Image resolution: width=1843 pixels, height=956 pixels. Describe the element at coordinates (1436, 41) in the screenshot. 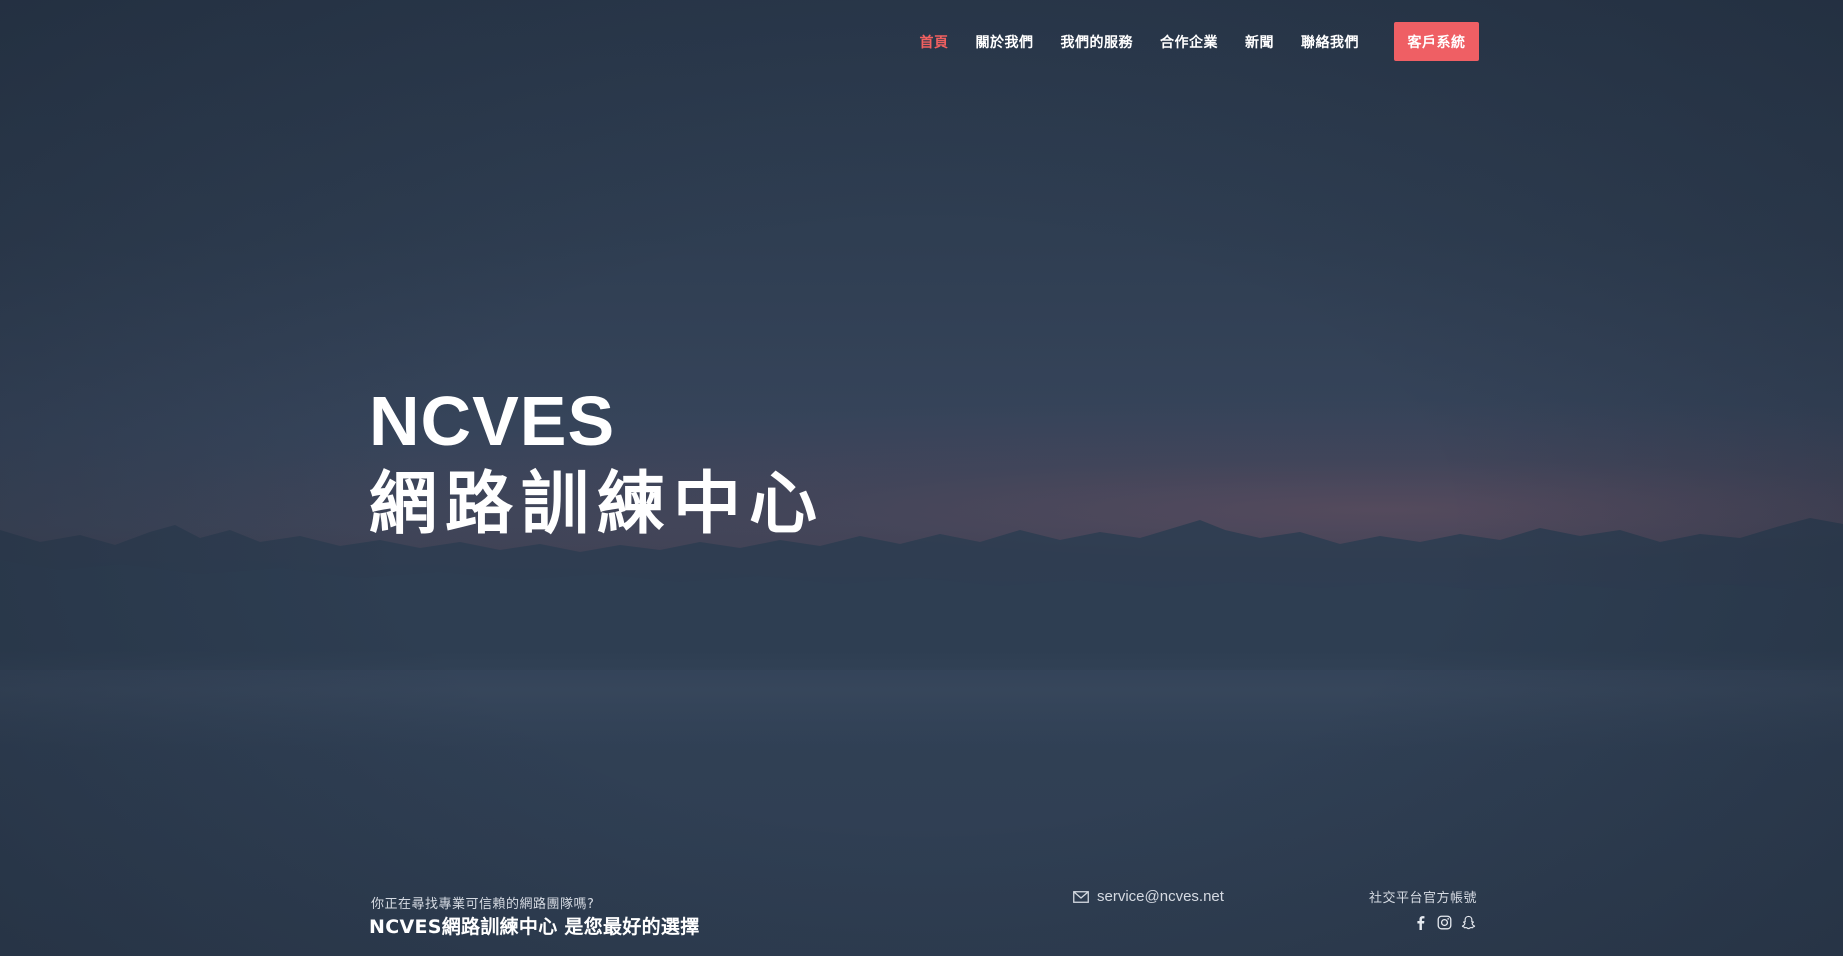

I see `client-system-button: 客戶系統` at that location.